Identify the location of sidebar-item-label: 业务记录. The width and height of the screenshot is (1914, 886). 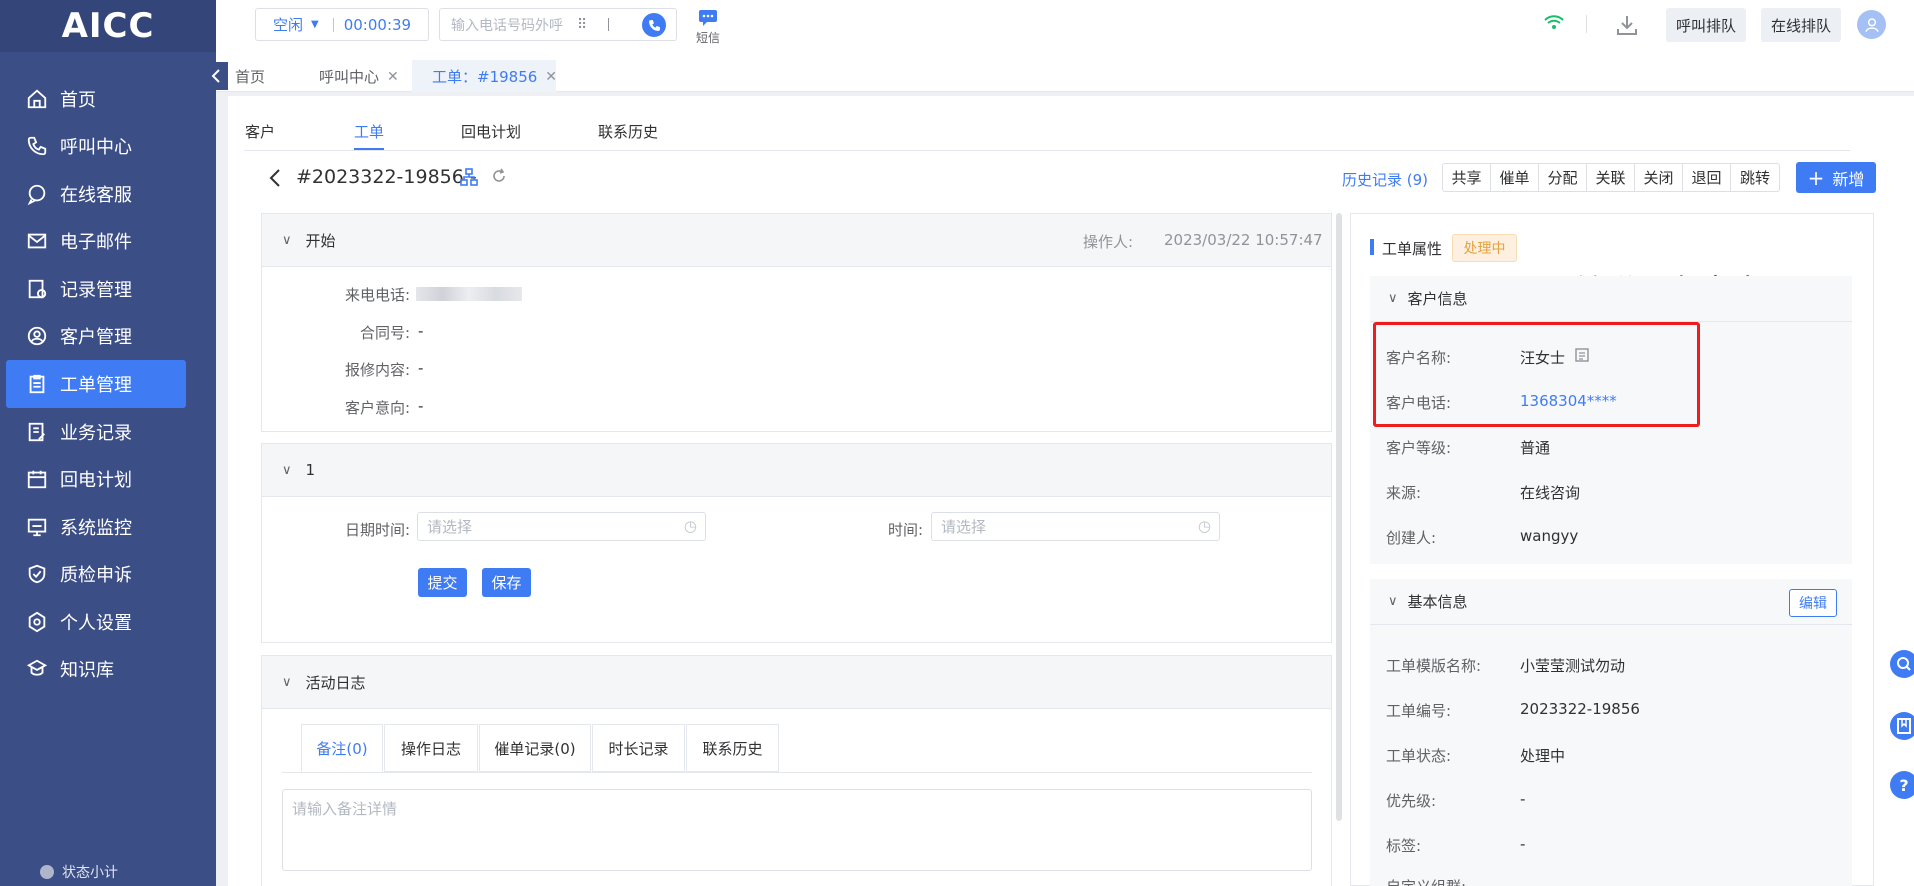
(96, 433).